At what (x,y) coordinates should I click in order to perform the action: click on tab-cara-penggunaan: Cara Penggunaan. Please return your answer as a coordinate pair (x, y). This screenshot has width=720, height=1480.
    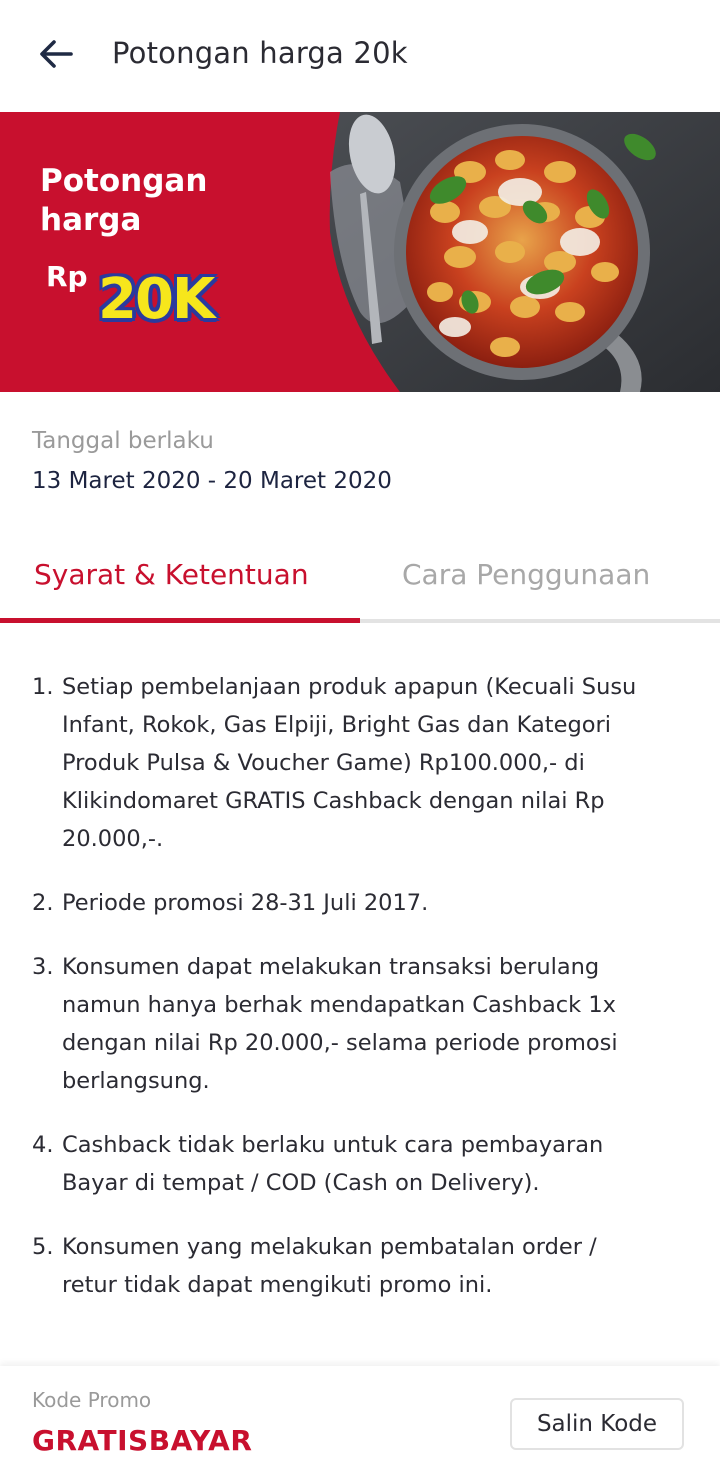
    Looking at the image, I should click on (526, 574).